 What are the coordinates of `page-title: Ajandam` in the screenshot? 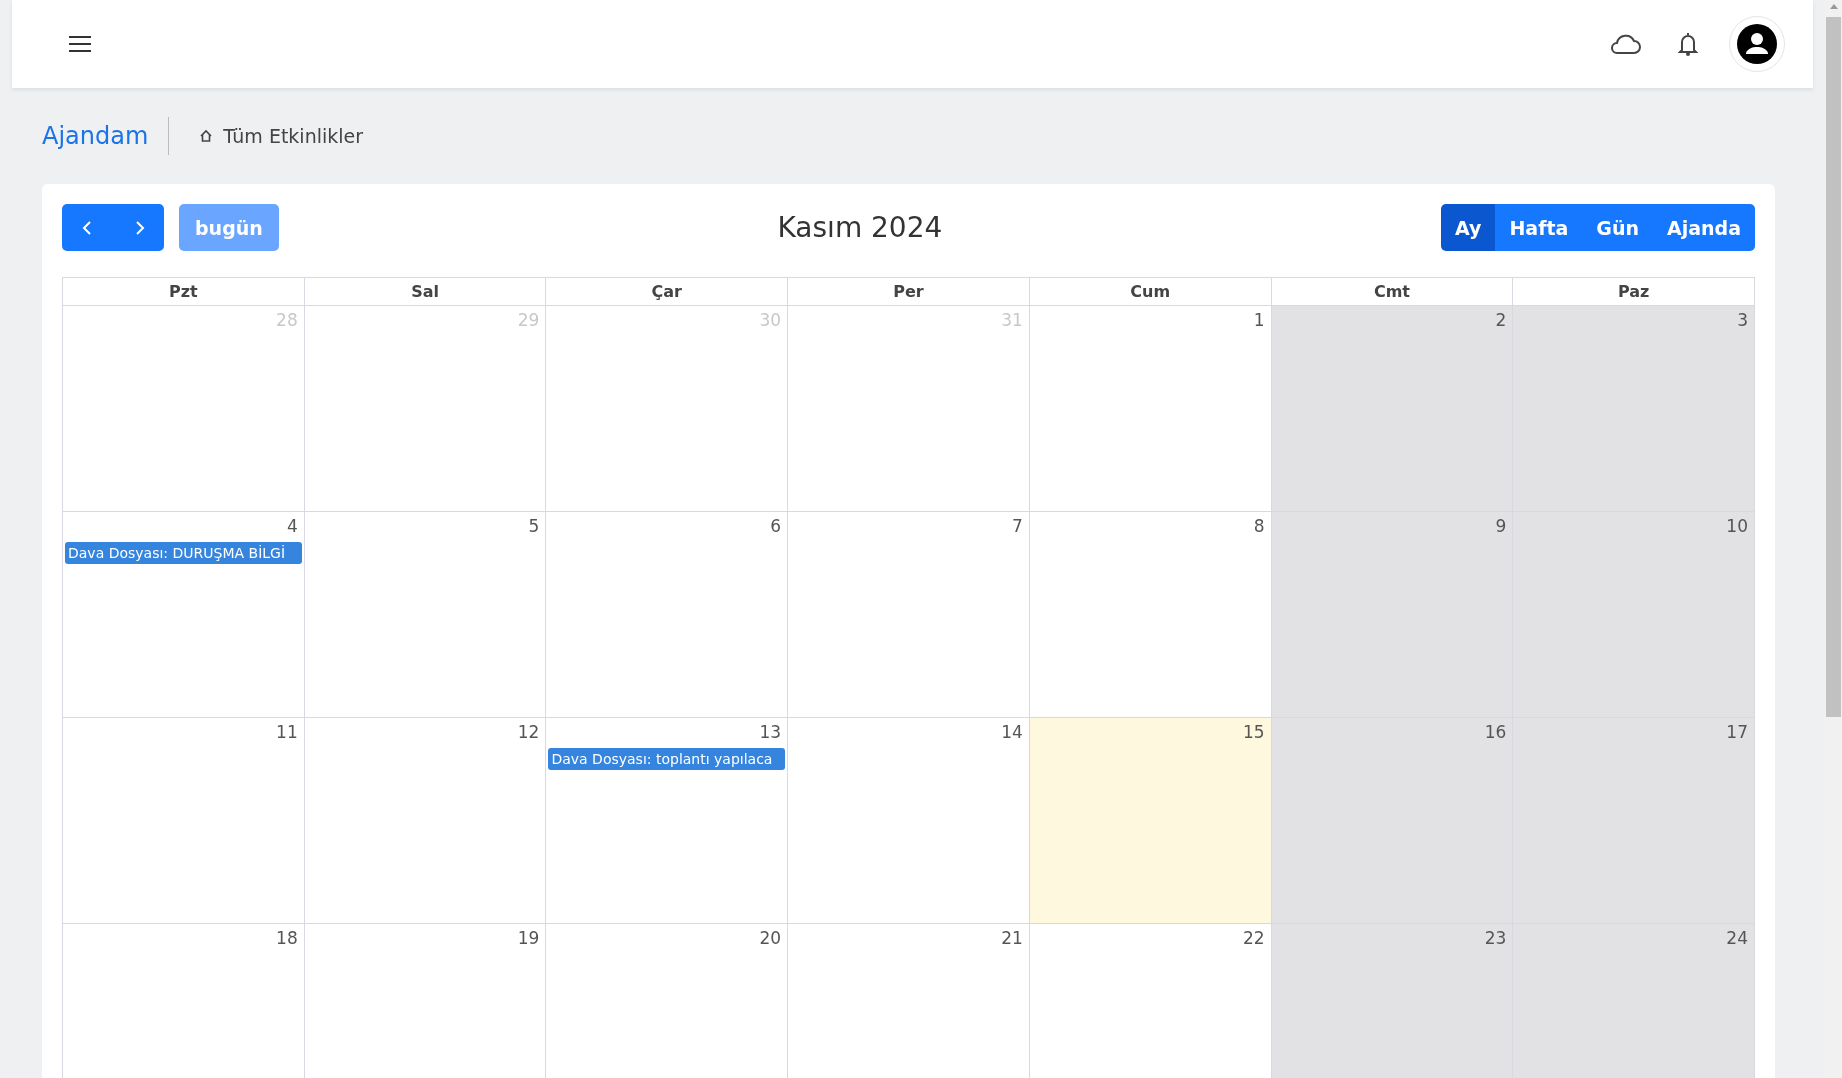 It's located at (106, 136).